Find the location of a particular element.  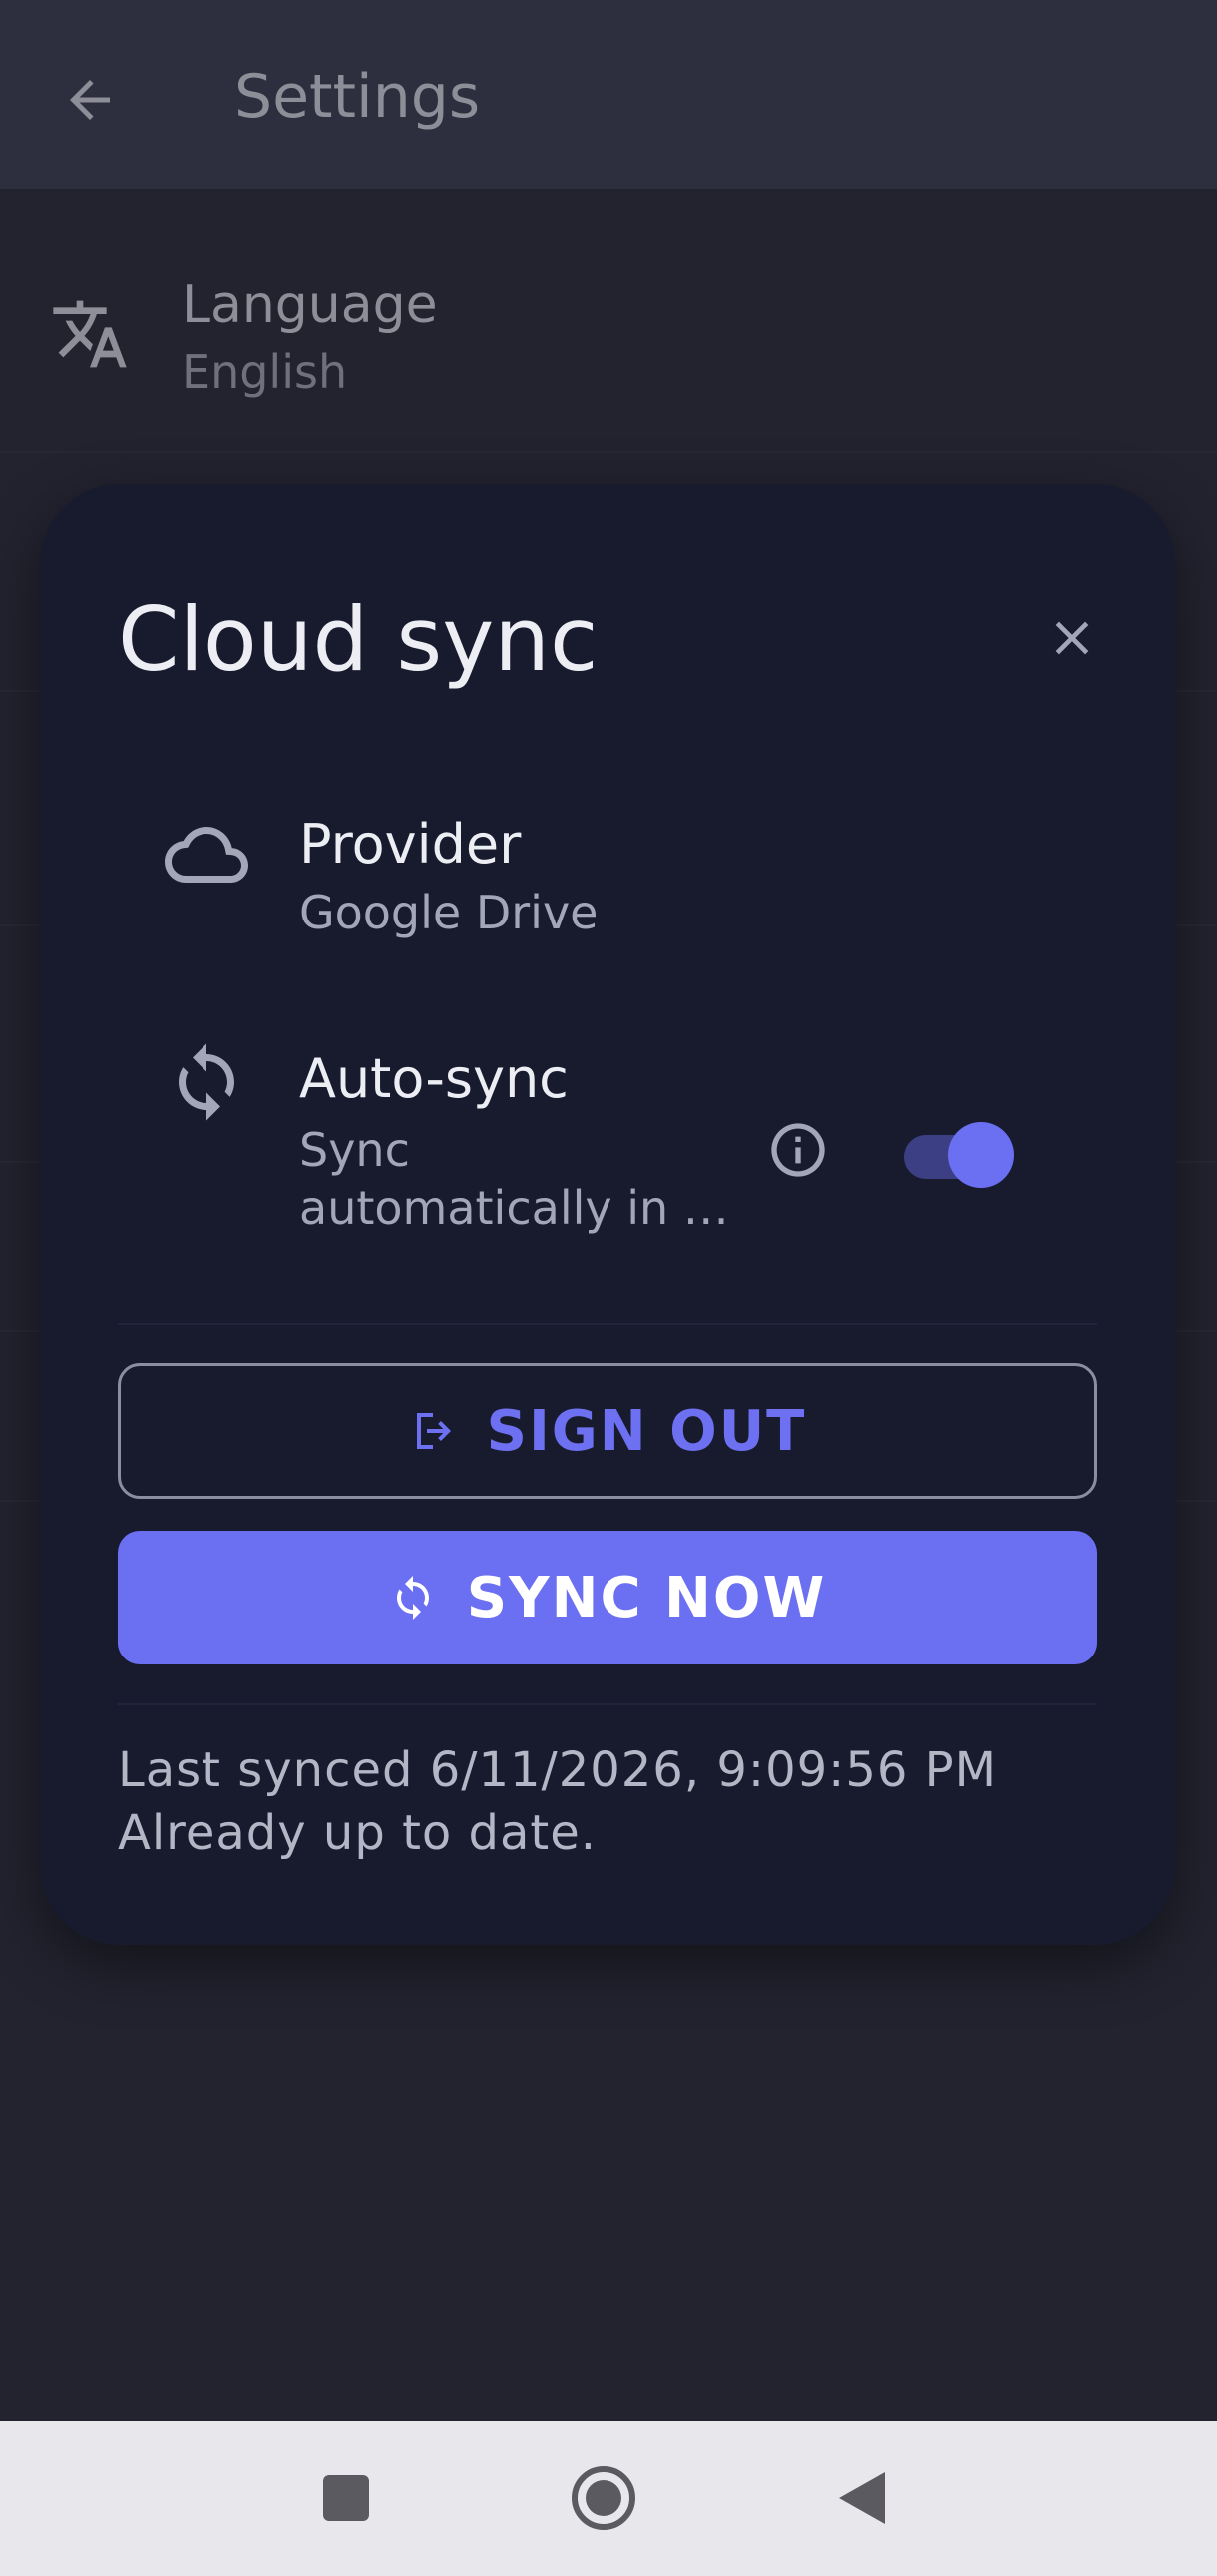

circle-icon is located at coordinates (603, 2498).